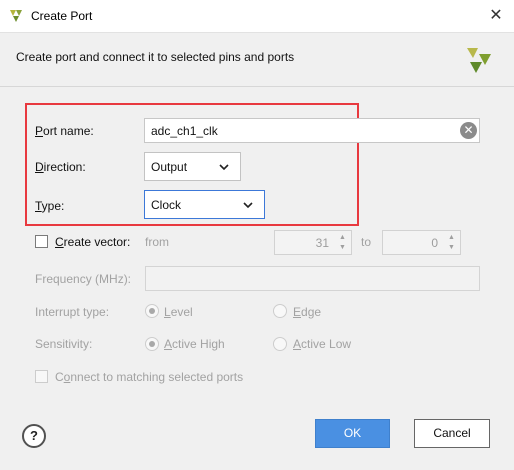 The image size is (514, 470). I want to click on interrupt-edge-label: Edge, so click(307, 312).